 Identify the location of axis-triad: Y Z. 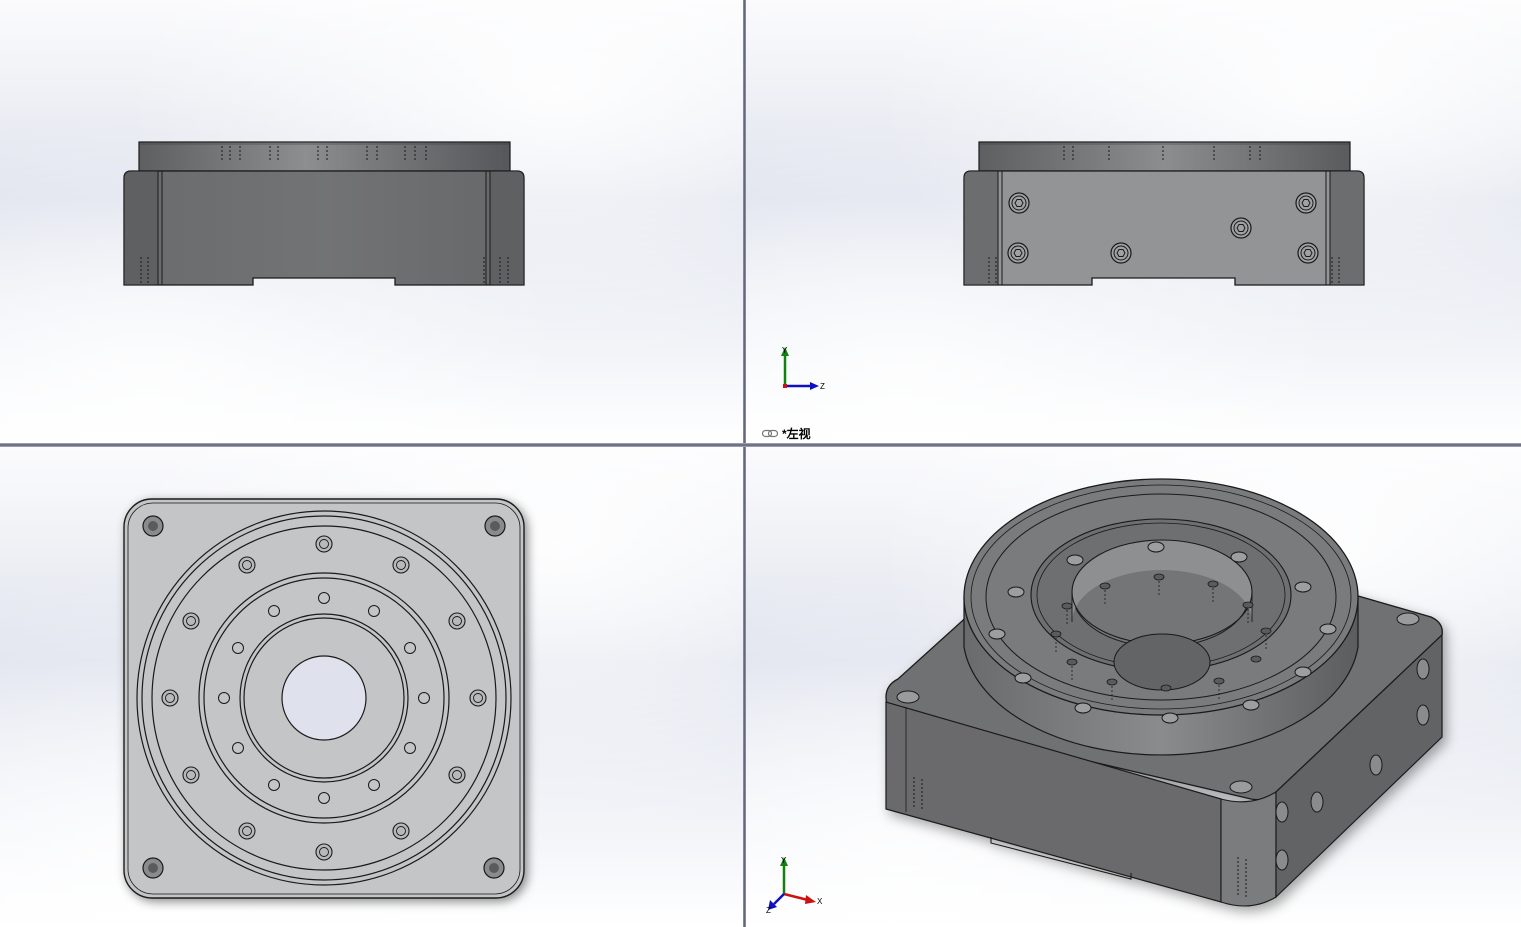
(803, 368).